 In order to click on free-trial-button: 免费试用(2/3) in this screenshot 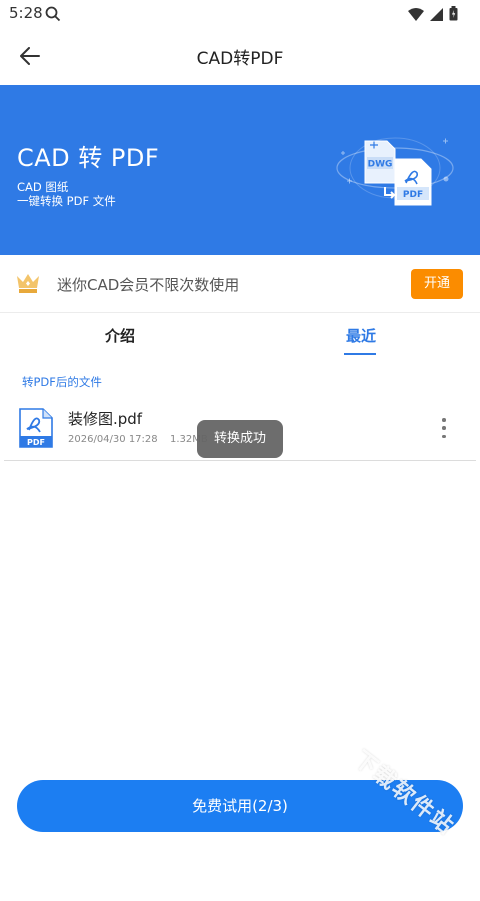, I will do `click(240, 806)`.